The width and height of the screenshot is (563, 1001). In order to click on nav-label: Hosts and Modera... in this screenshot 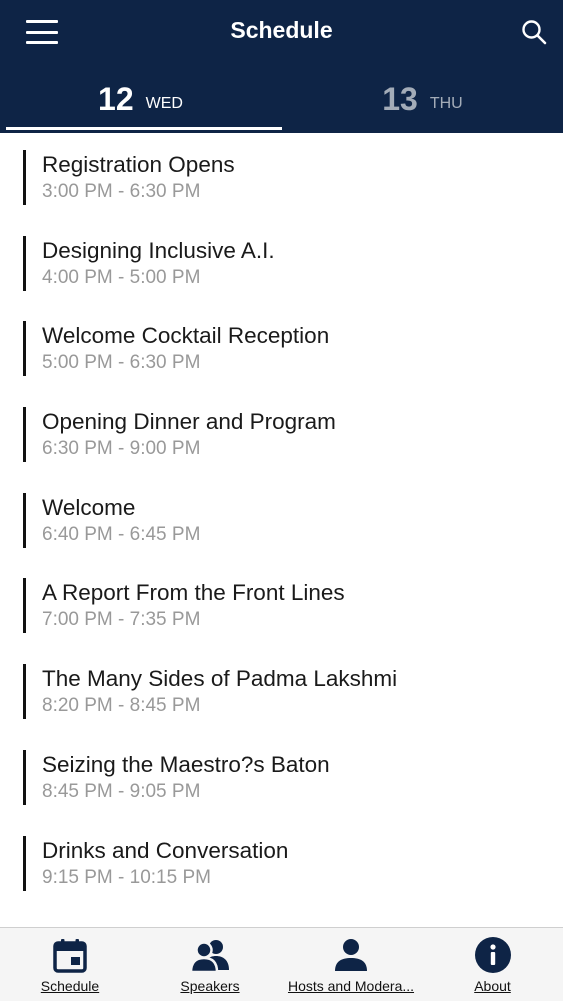, I will do `click(351, 986)`.